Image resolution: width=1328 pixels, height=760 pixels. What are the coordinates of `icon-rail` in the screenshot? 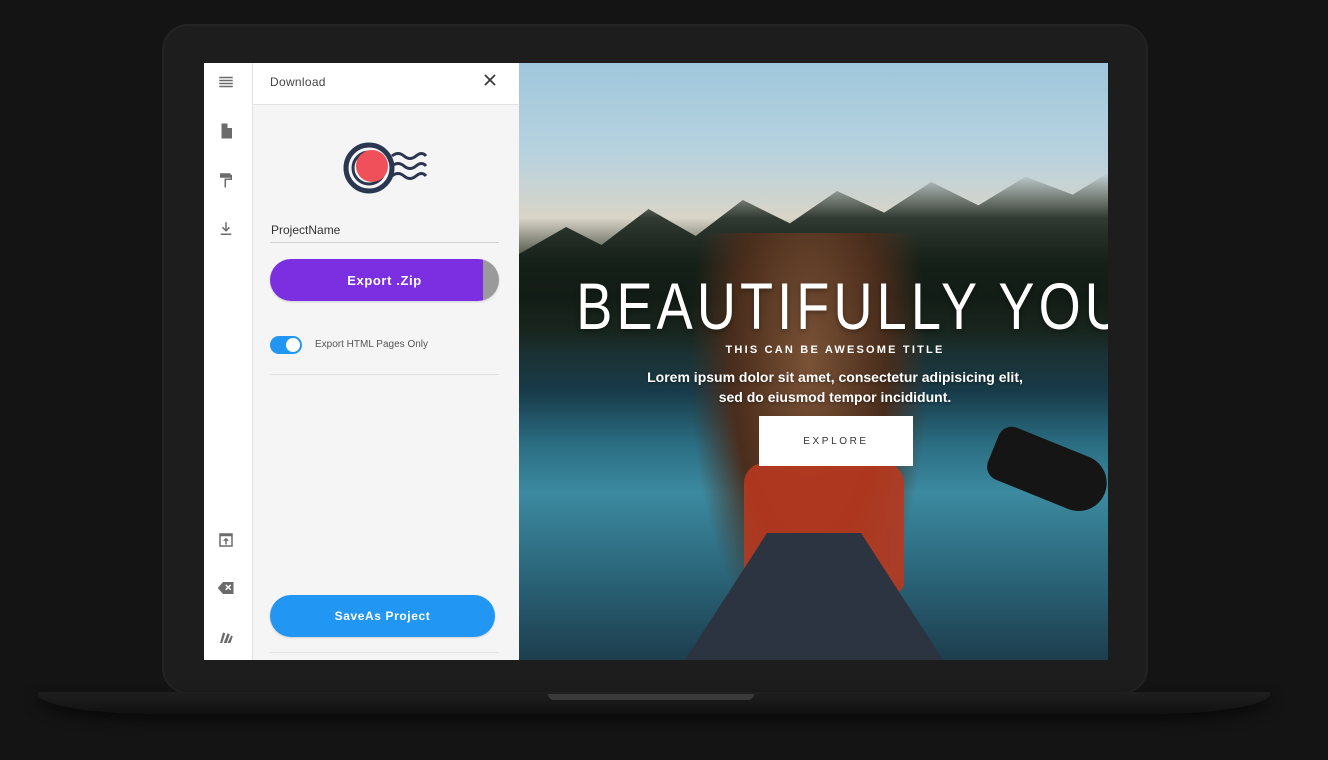 It's located at (228, 361).